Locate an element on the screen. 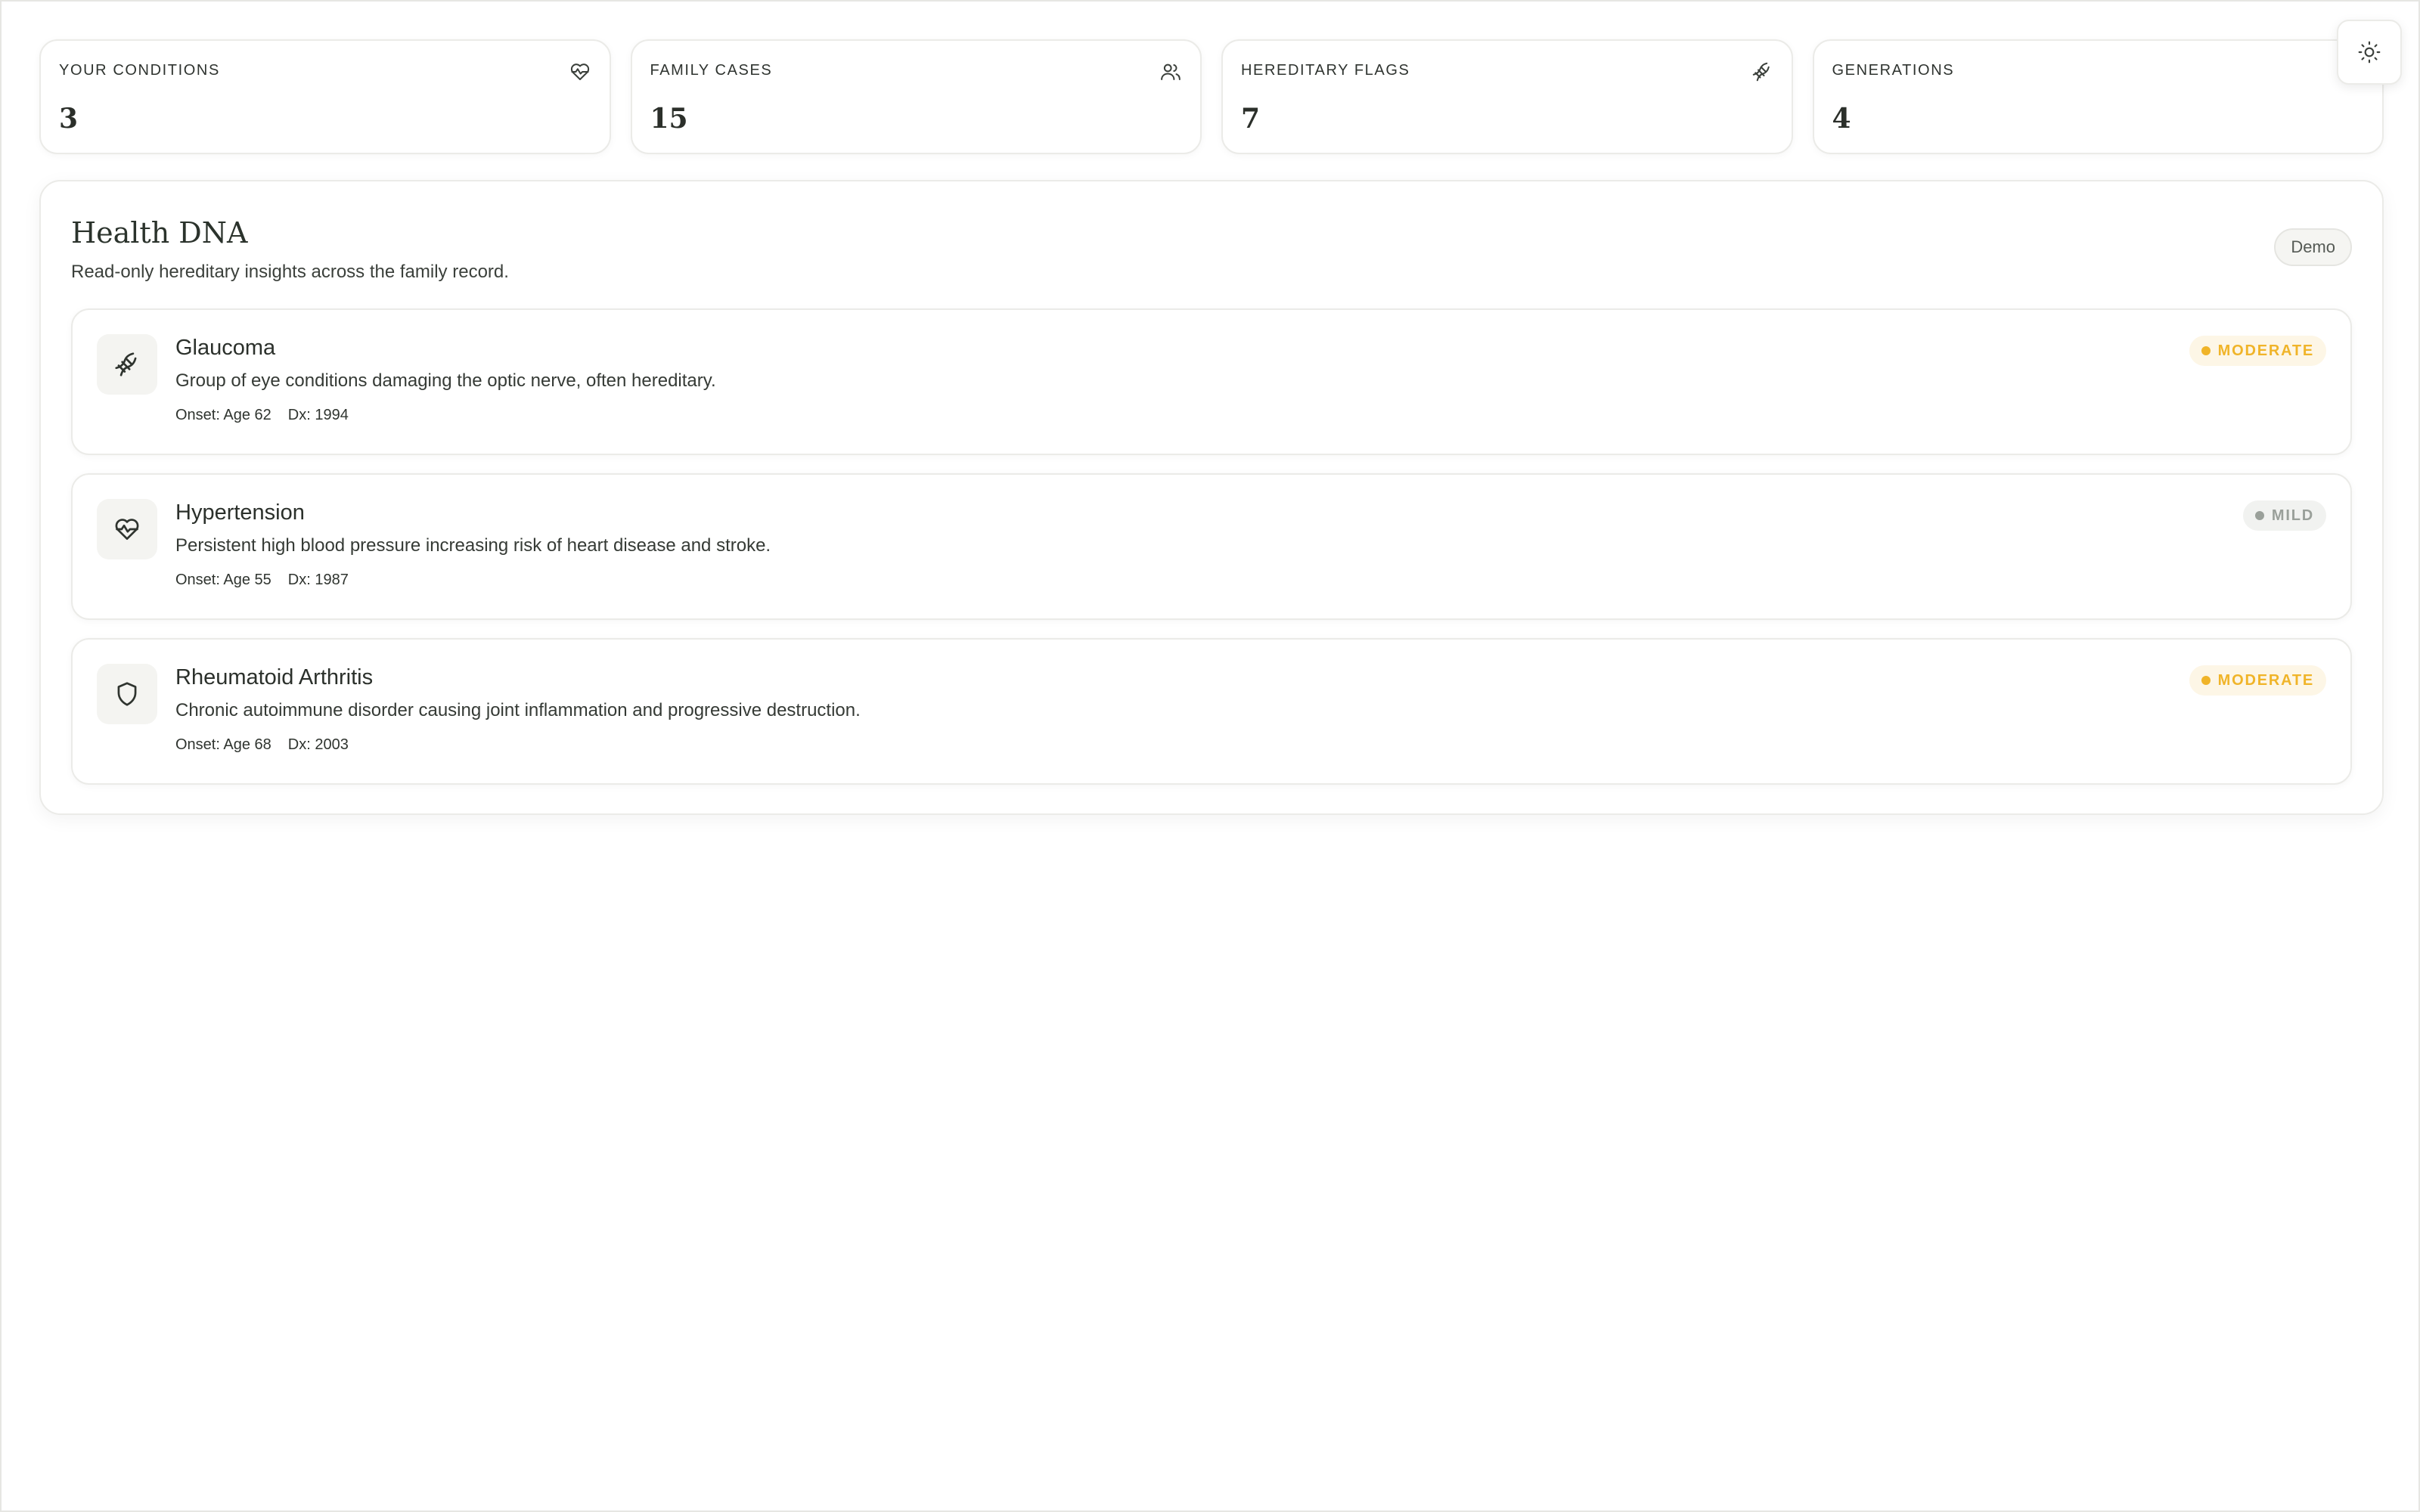  condition-name: Glaucoma is located at coordinates (225, 348).